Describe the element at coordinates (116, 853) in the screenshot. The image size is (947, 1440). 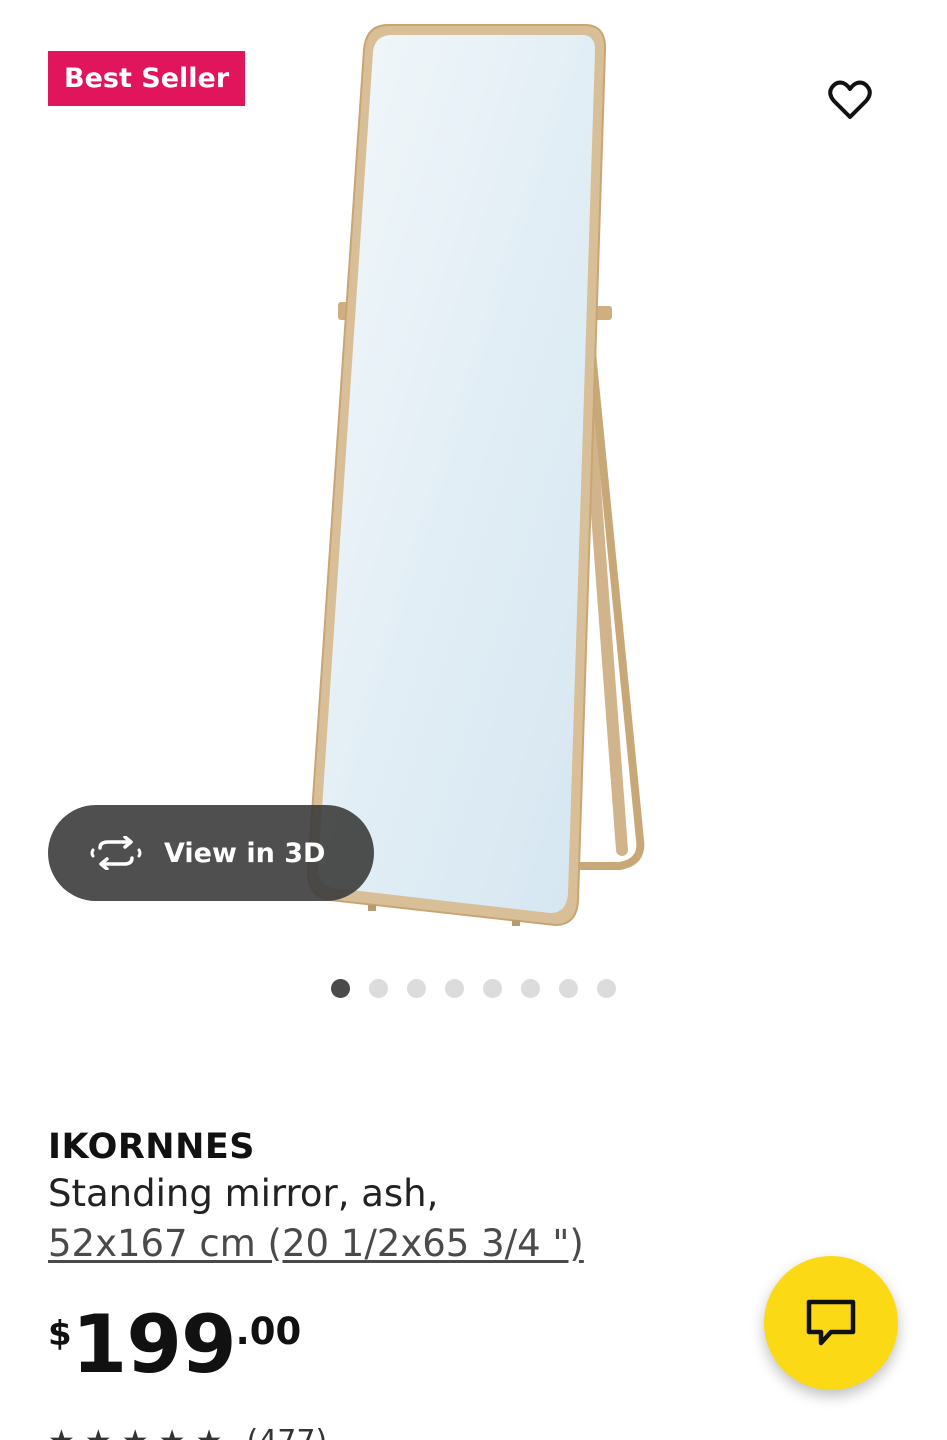
I see `rotate-3d-icon` at that location.